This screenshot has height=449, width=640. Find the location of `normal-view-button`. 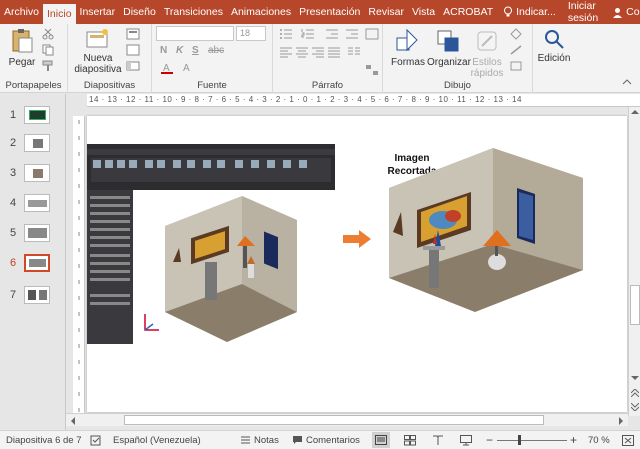

normal-view-button is located at coordinates (381, 440).